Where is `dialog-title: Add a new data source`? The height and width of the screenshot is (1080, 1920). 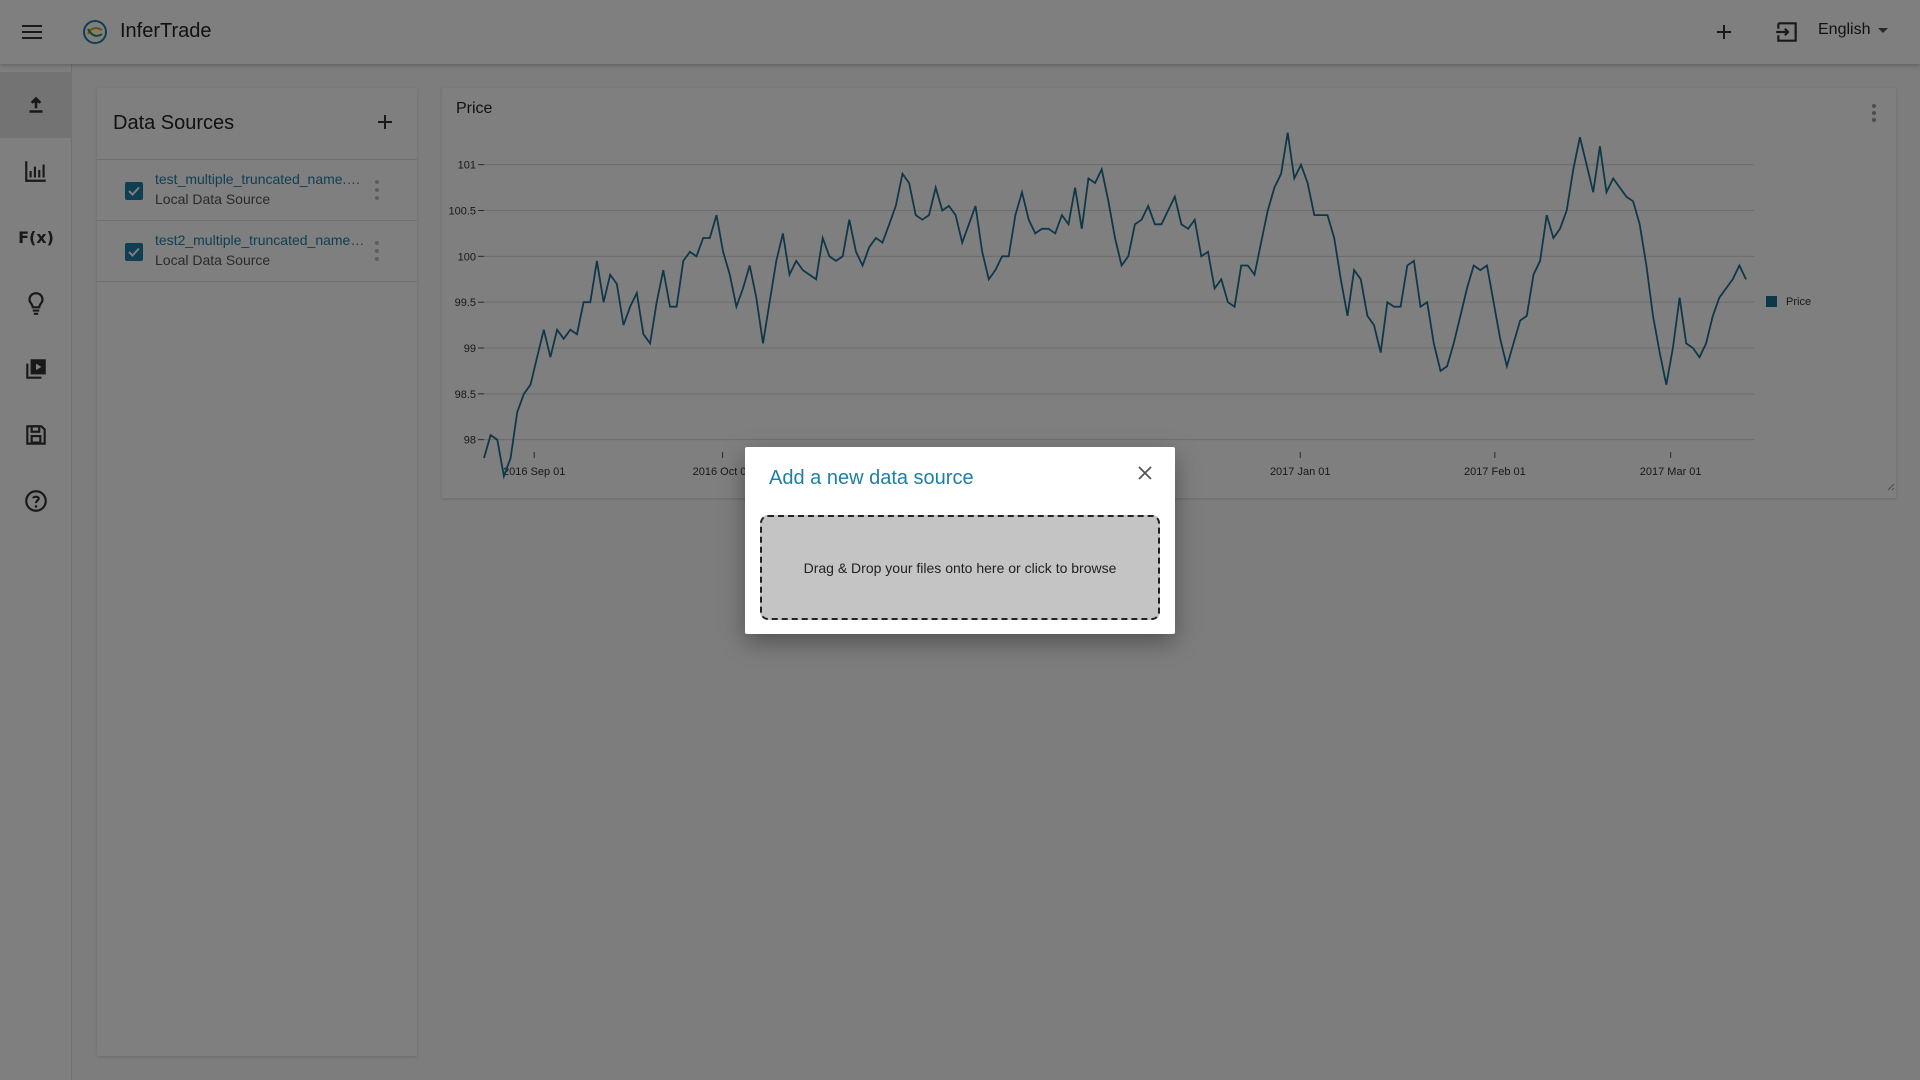 dialog-title: Add a new data source is located at coordinates (871, 478).